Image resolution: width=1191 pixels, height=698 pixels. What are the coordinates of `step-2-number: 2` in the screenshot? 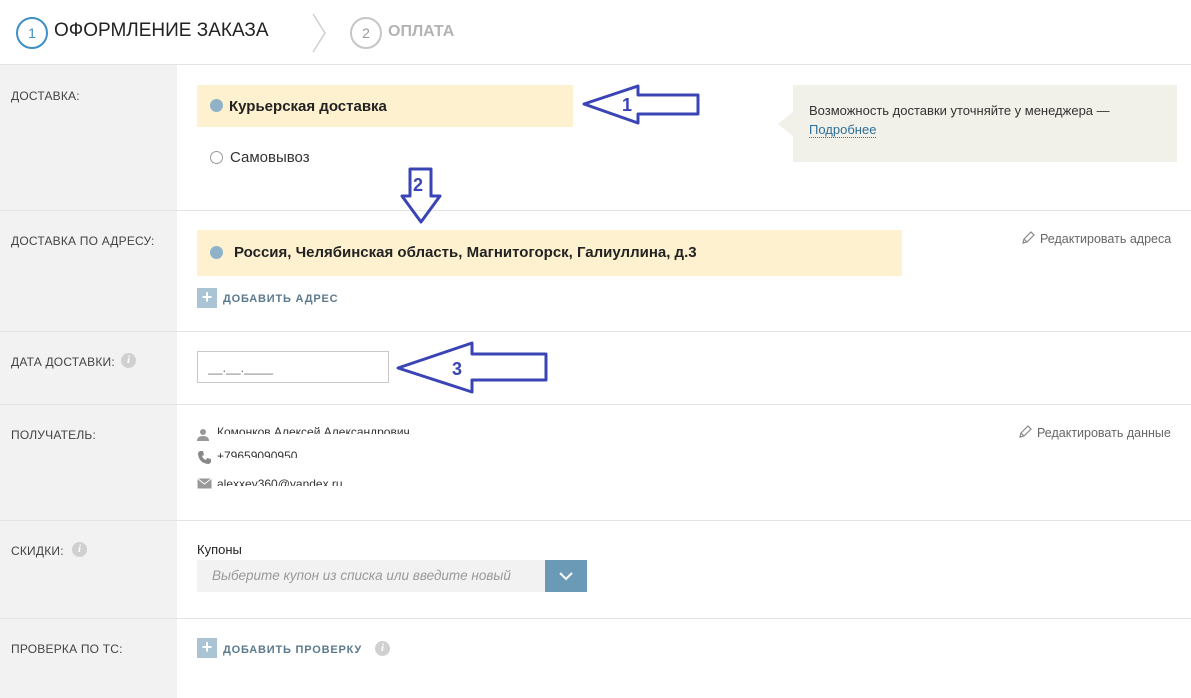 It's located at (366, 33).